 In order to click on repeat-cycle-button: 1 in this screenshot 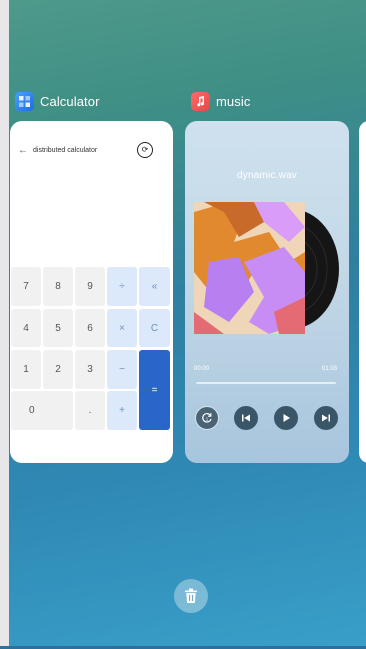, I will do `click(207, 418)`.